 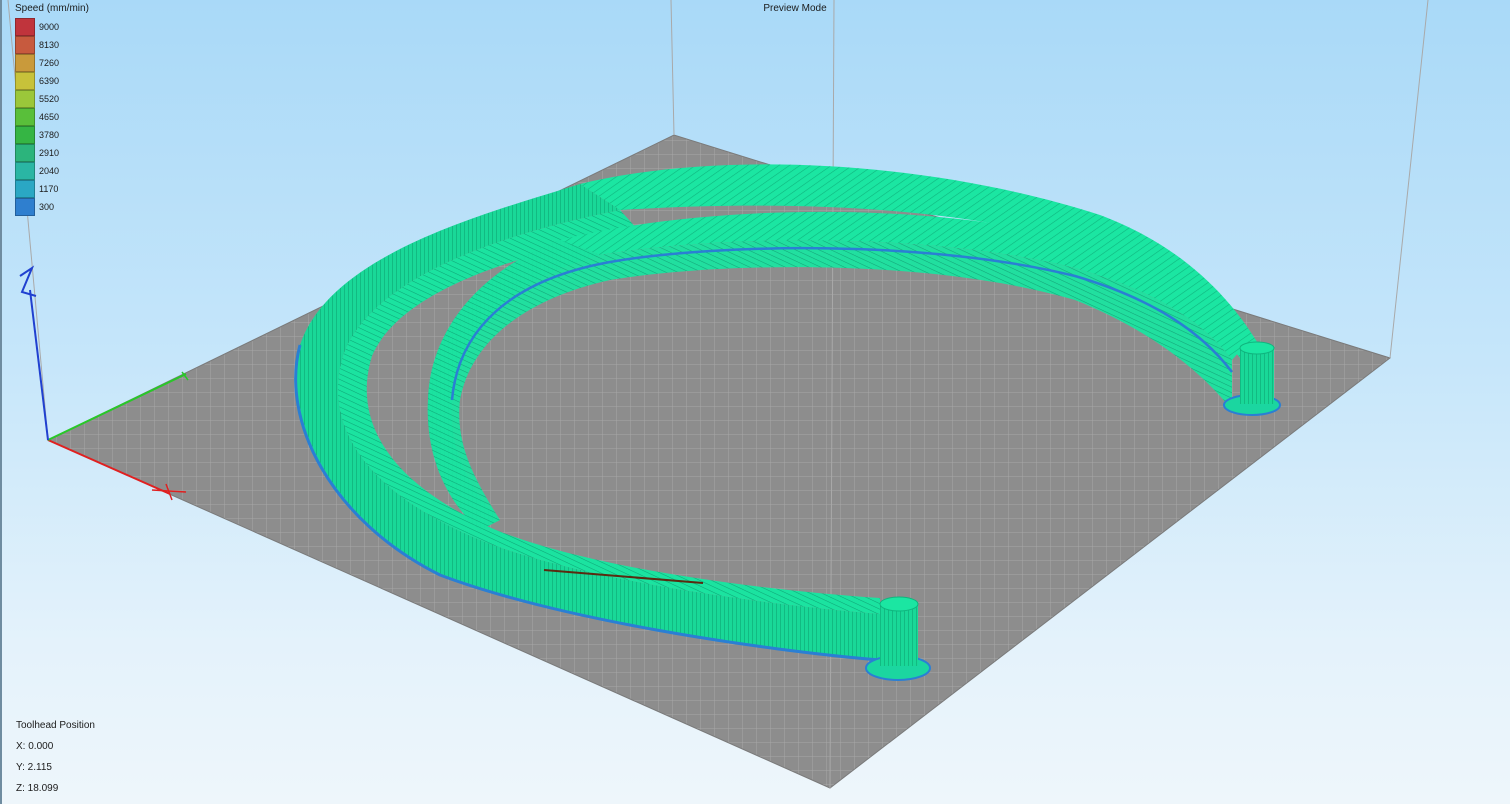 I want to click on legend-value: 5520, so click(x=49, y=99).